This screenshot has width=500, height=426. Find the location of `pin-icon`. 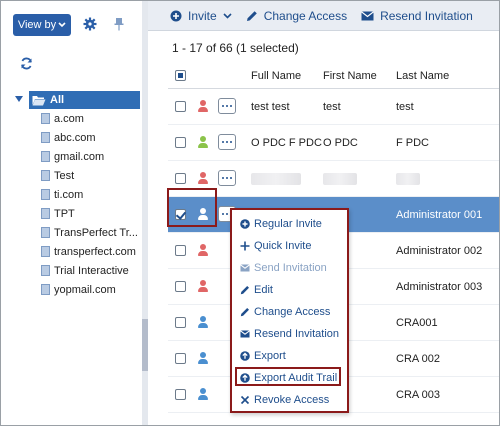

pin-icon is located at coordinates (119, 24).